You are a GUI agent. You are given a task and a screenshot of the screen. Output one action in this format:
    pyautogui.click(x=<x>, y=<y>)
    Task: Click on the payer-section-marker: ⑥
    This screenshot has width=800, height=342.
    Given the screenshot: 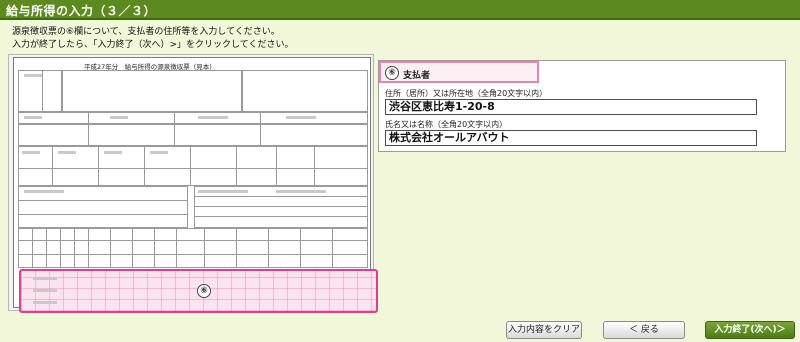 What is the action you would take?
    pyautogui.click(x=204, y=291)
    